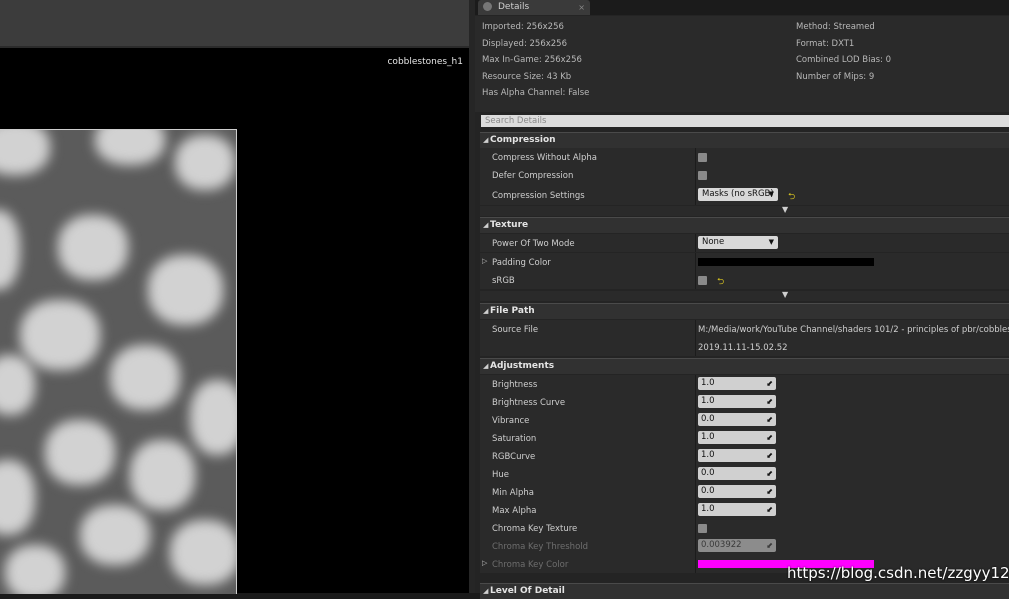 Image resolution: width=1009 pixels, height=599 pixels. I want to click on power-of-two-mode-label: Power Of Two Mode, so click(533, 244).